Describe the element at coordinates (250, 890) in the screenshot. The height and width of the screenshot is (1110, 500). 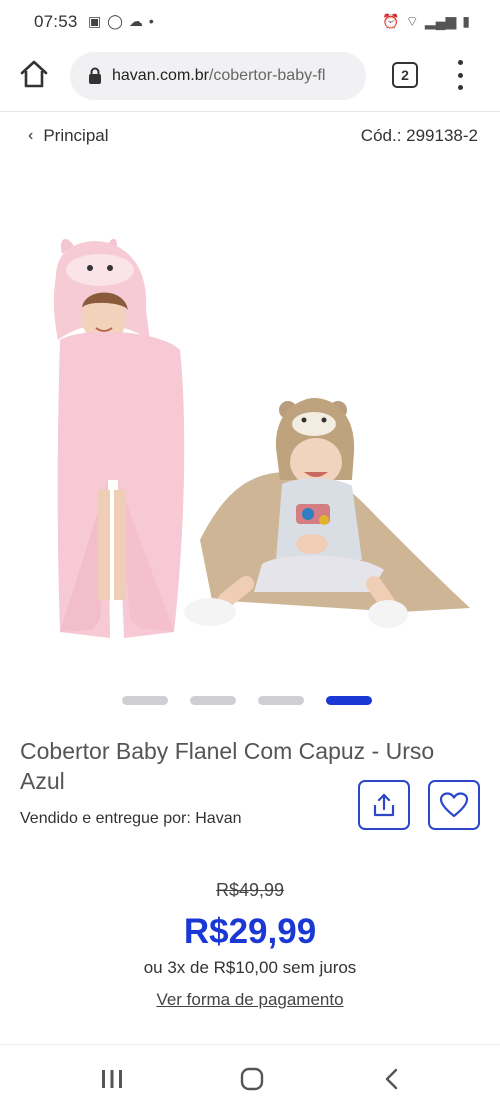
I see `original-price: R$49,99` at that location.